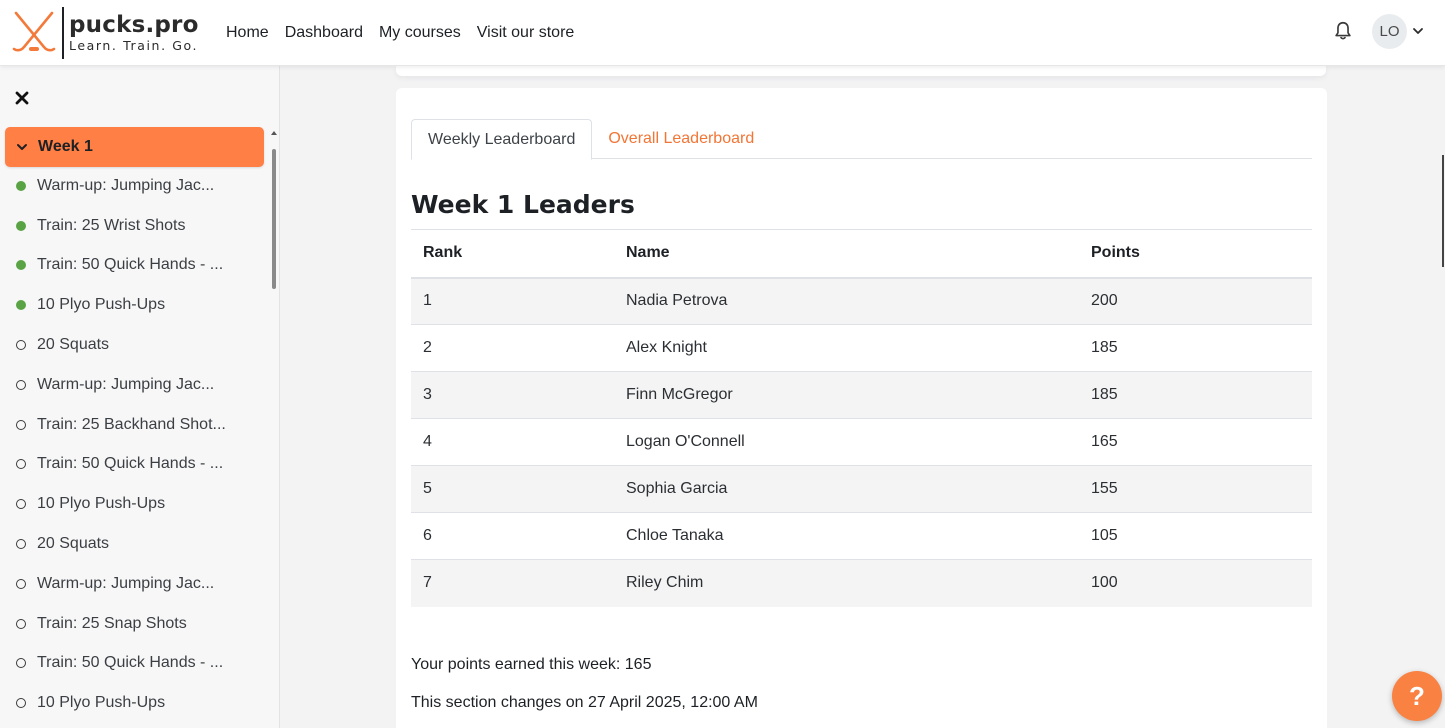 This screenshot has width=1445, height=728. I want to click on table-row: 3 Finn McGregor 185, so click(861, 395).